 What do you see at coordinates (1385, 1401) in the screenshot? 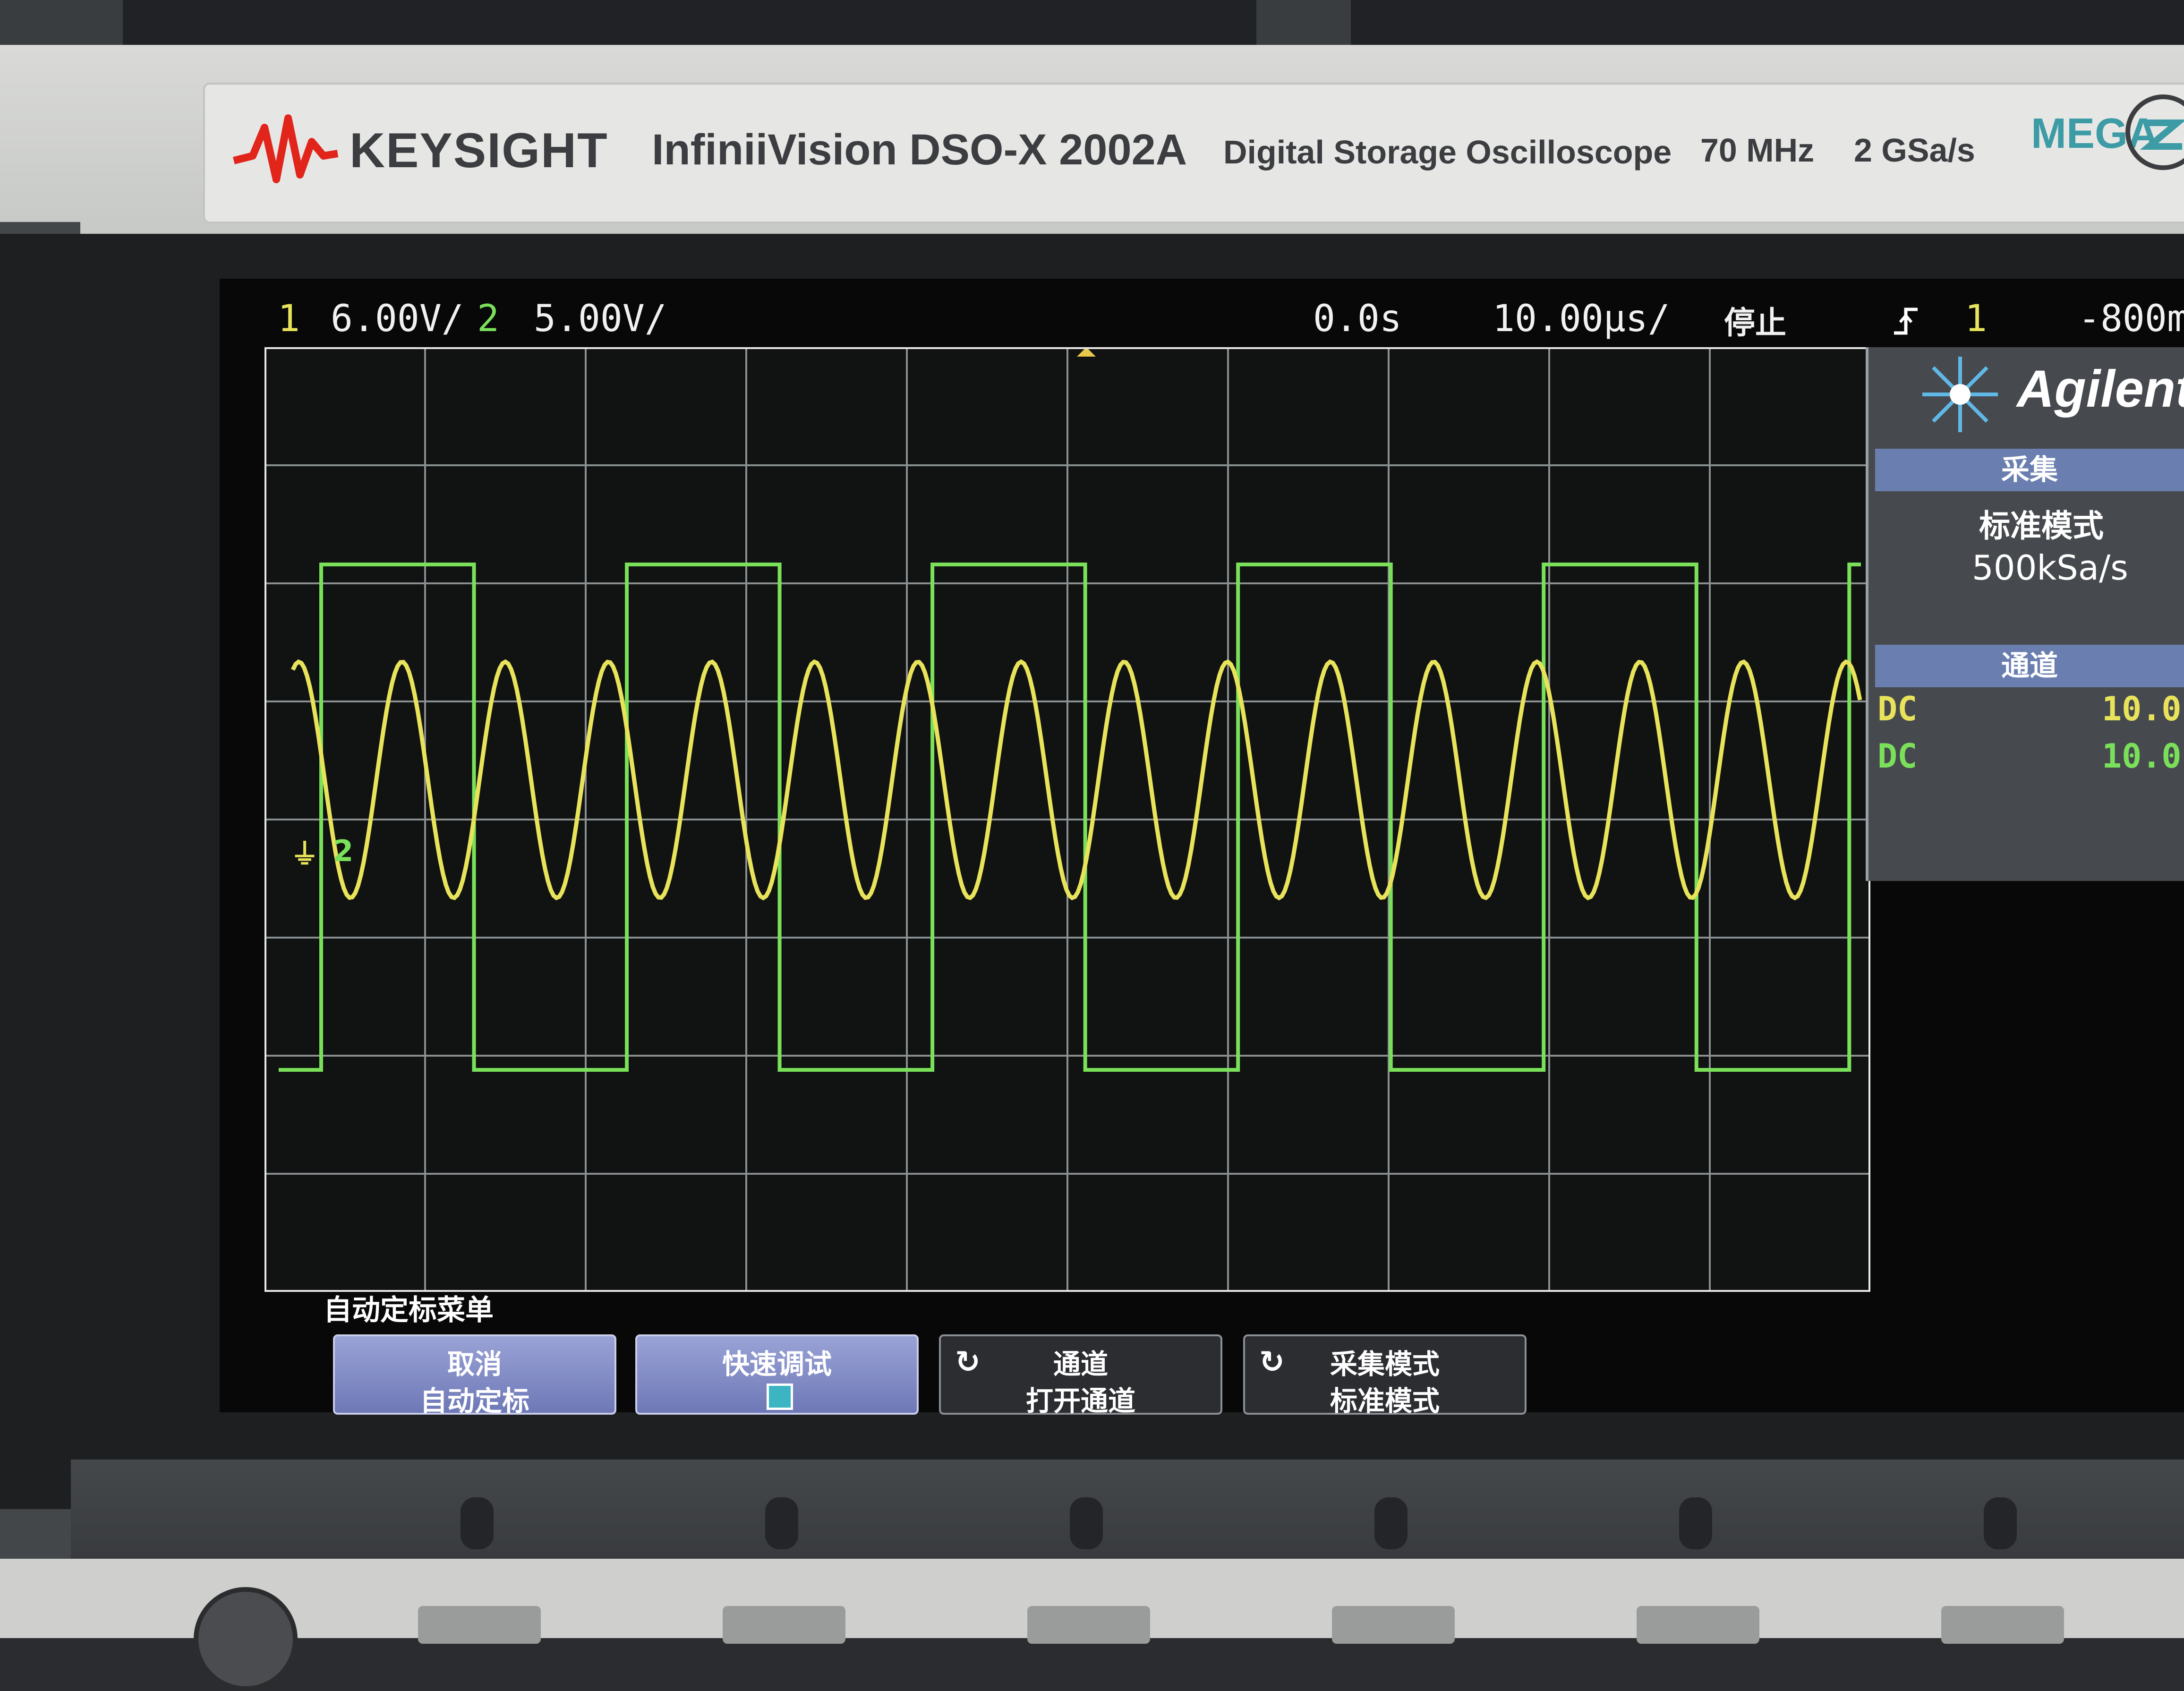
I see `softkey-label: 标准模式` at bounding box center [1385, 1401].